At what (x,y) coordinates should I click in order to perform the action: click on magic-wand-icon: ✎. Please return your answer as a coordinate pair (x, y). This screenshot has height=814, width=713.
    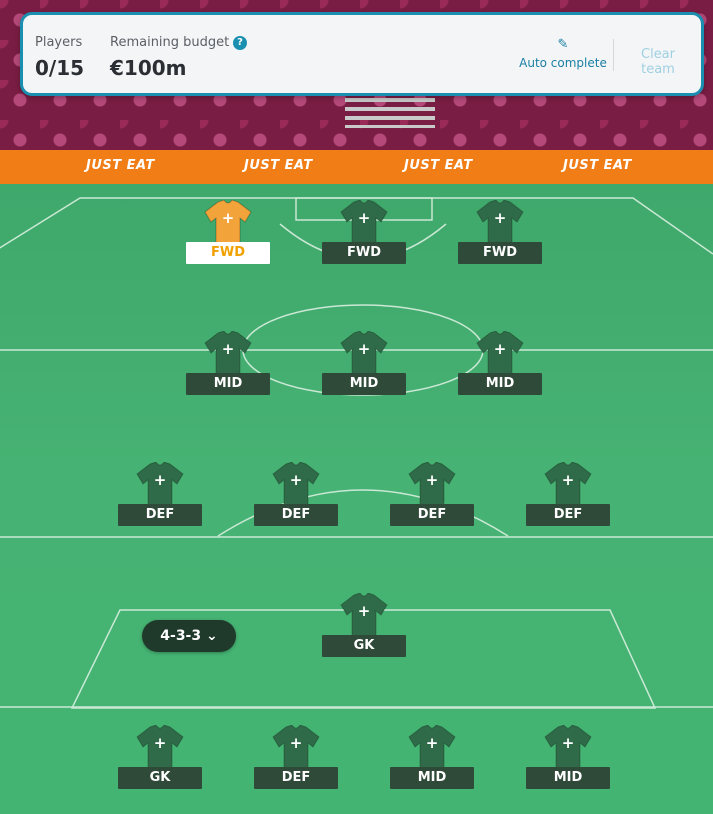
    Looking at the image, I should click on (563, 44).